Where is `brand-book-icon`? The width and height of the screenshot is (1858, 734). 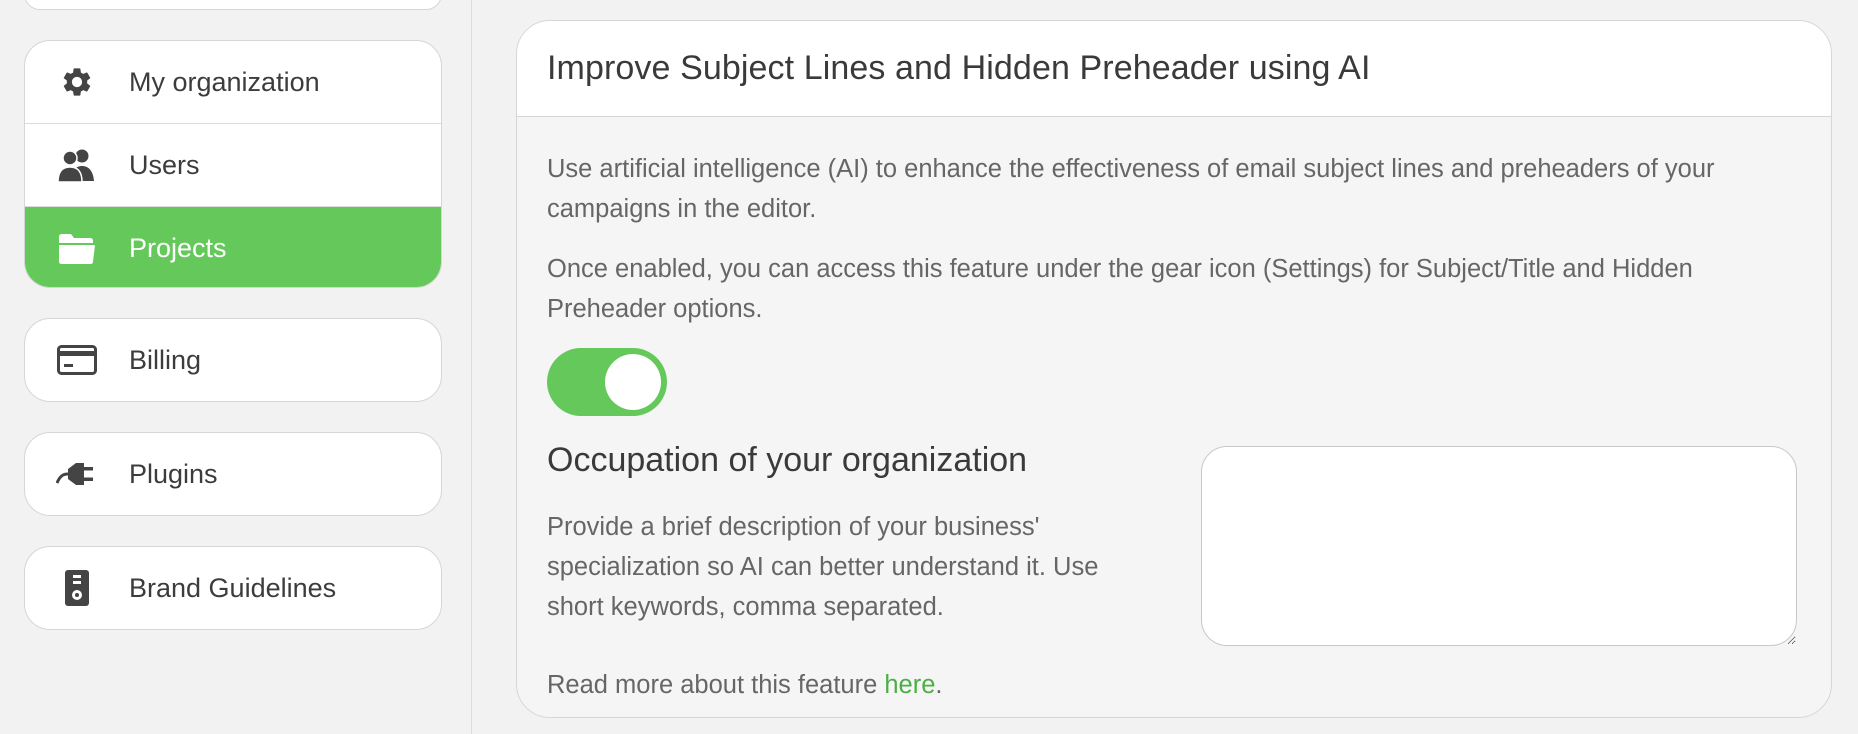
brand-book-icon is located at coordinates (77, 588).